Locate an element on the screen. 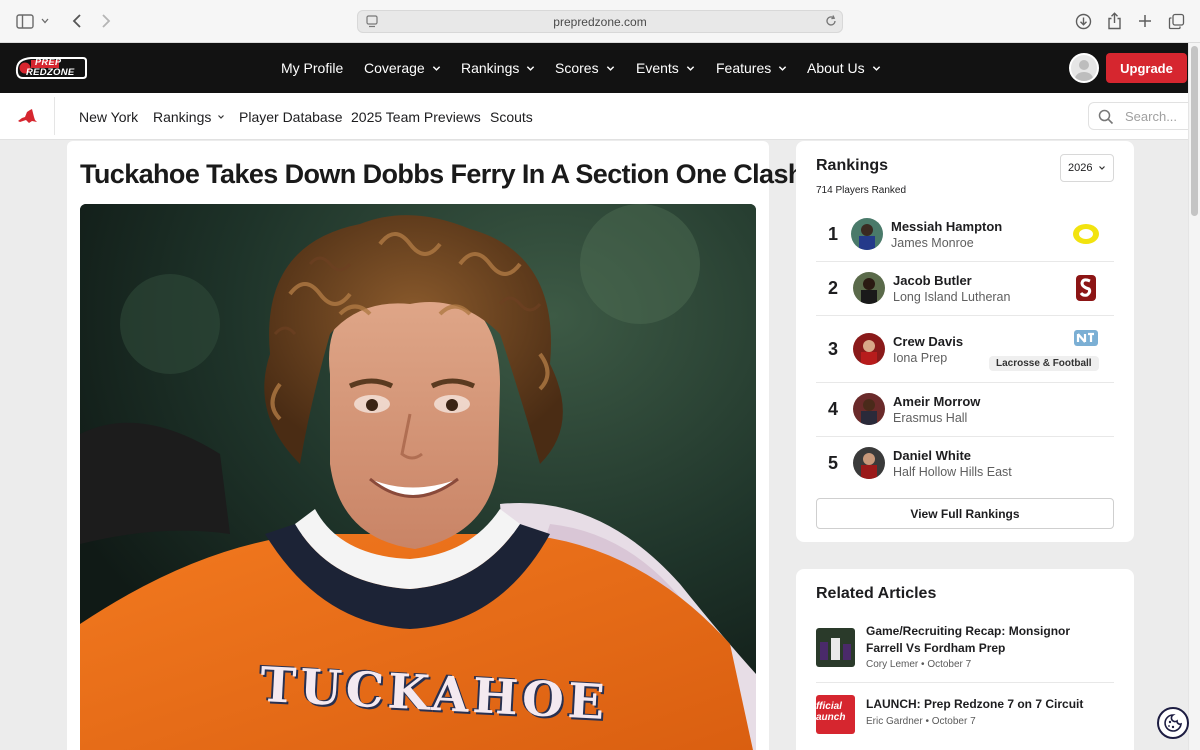 The width and height of the screenshot is (1200, 750). scrollbar-thumb is located at coordinates (1194, 131).